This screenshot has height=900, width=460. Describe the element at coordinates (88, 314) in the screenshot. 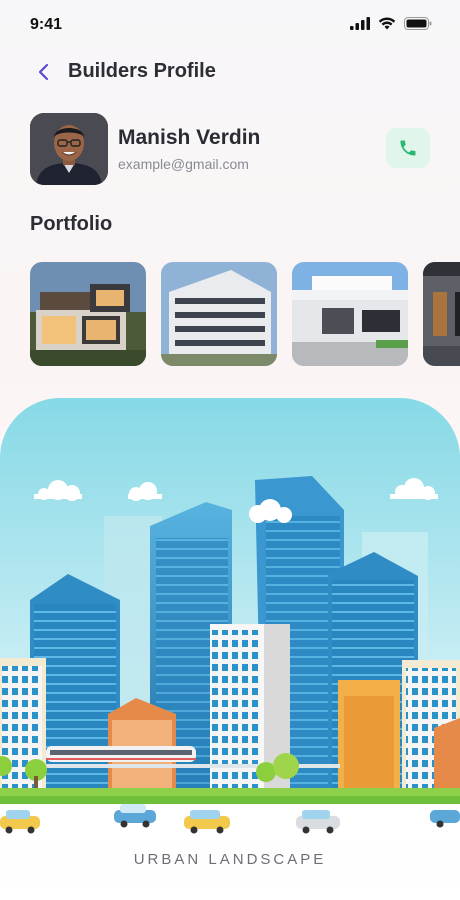

I see `portfolio-image-modern-house` at that location.